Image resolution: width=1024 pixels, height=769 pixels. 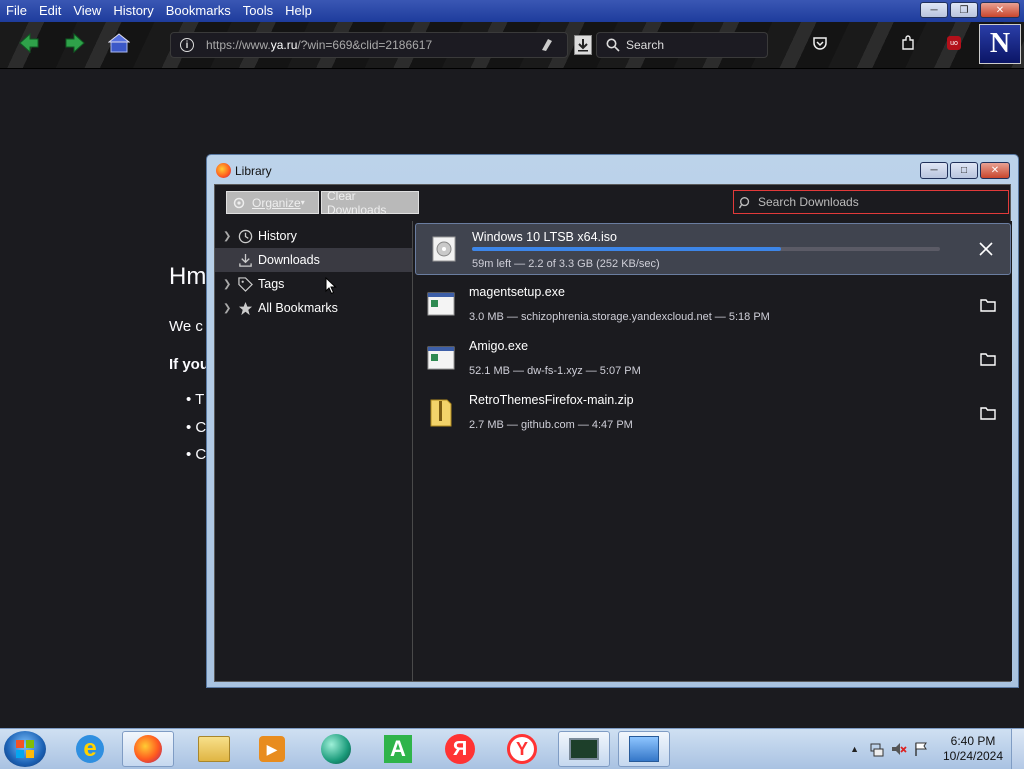 What do you see at coordinates (119, 43) in the screenshot?
I see `home-icon` at bounding box center [119, 43].